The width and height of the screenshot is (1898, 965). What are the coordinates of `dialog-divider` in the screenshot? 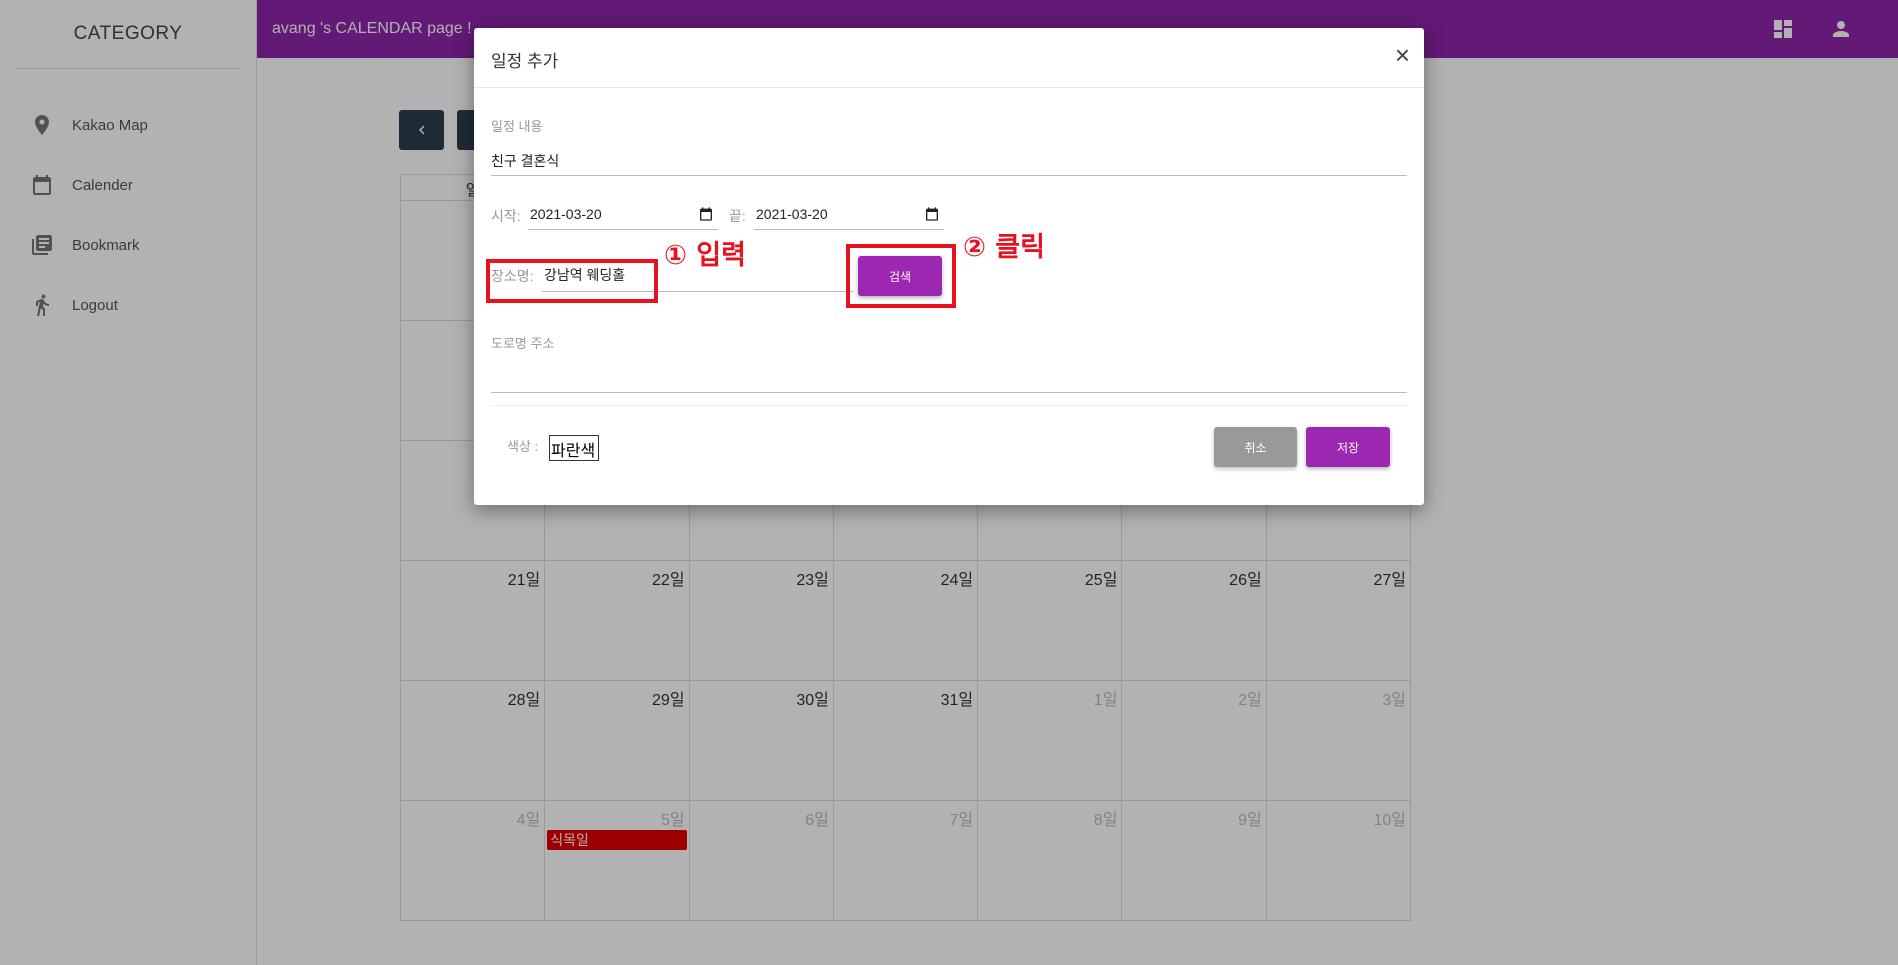 It's located at (949, 405).